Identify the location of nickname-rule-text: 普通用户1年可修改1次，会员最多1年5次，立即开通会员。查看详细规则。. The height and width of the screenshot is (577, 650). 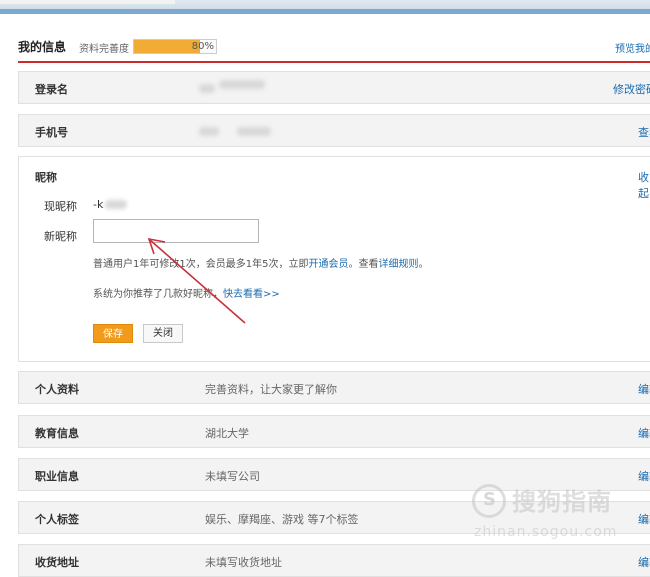
(261, 264).